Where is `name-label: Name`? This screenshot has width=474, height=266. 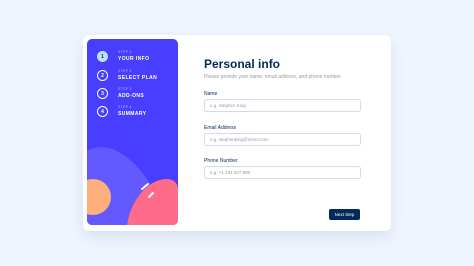
name-label: Name is located at coordinates (211, 94).